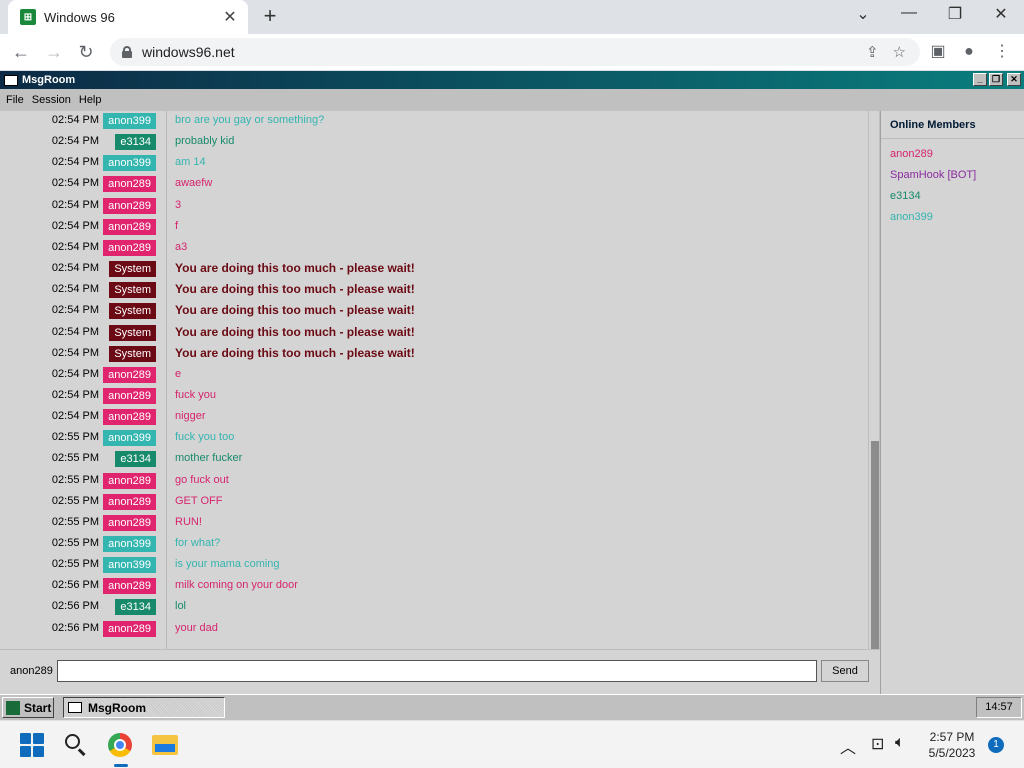 The width and height of the screenshot is (1024, 768). I want to click on win96-start-button: Start, so click(28, 707).